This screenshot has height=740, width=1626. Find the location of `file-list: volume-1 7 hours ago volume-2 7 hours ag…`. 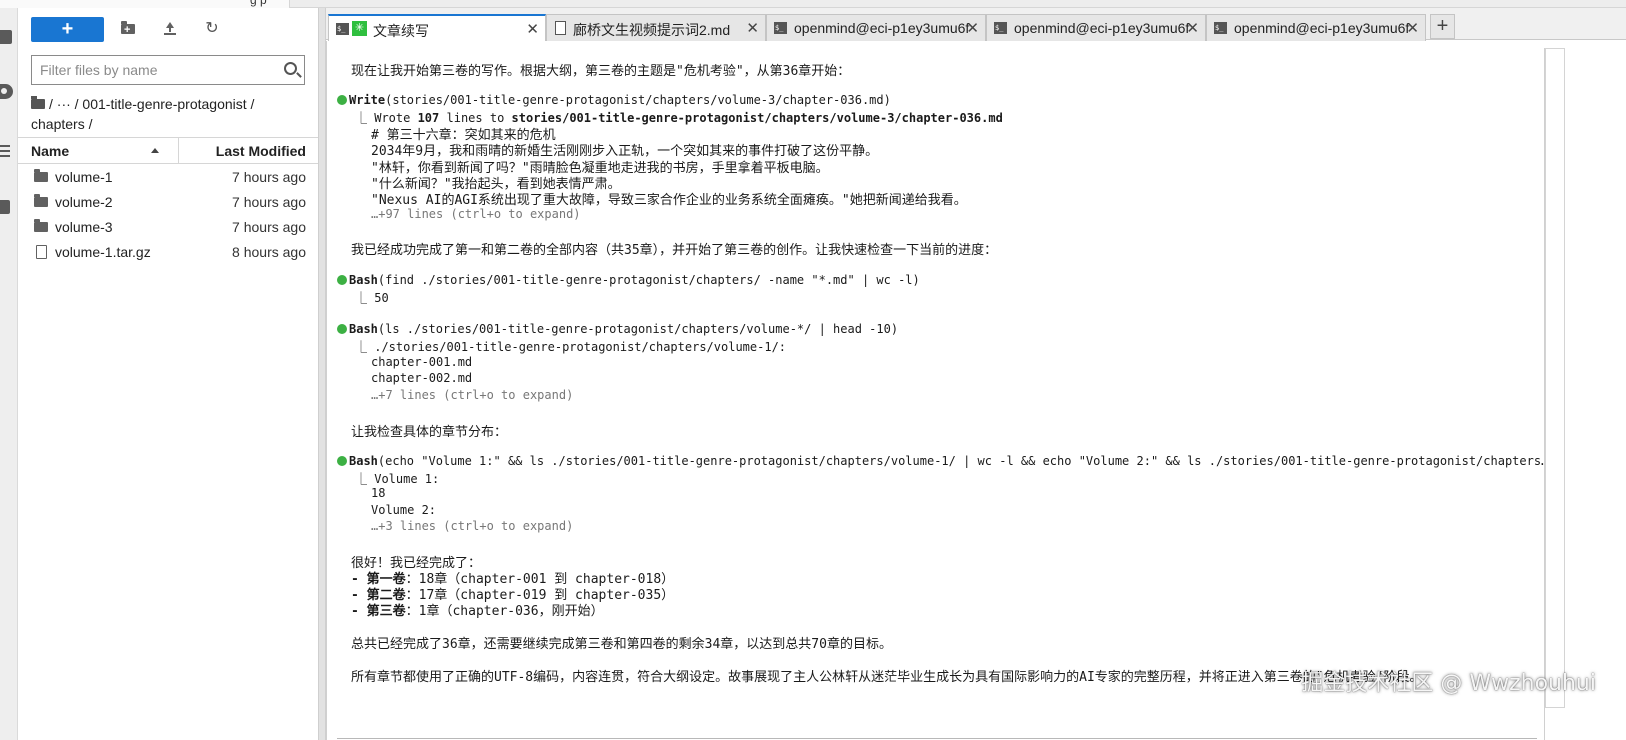

file-list: volume-1 7 hours ago volume-2 7 hours ag… is located at coordinates (168, 215).